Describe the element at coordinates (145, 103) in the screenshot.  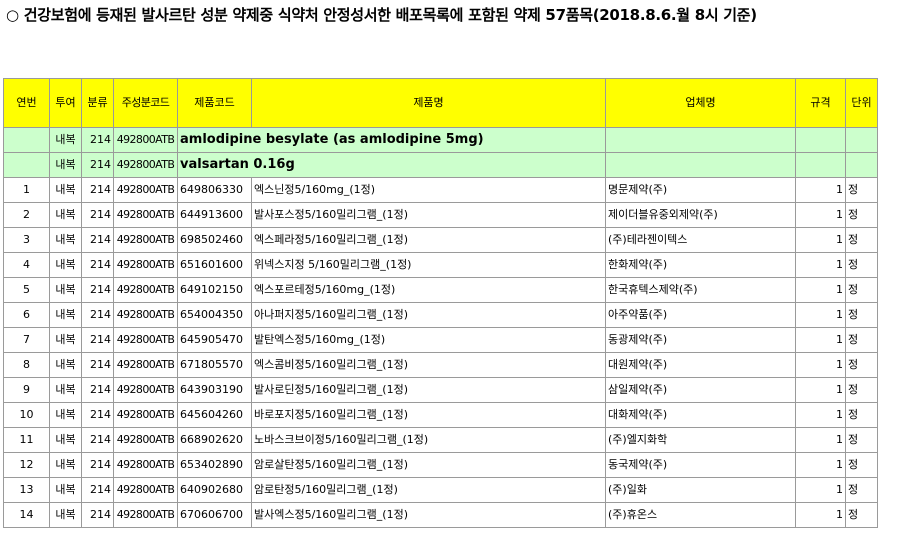
I see `header-ingredient-code: 주성분코드` at that location.